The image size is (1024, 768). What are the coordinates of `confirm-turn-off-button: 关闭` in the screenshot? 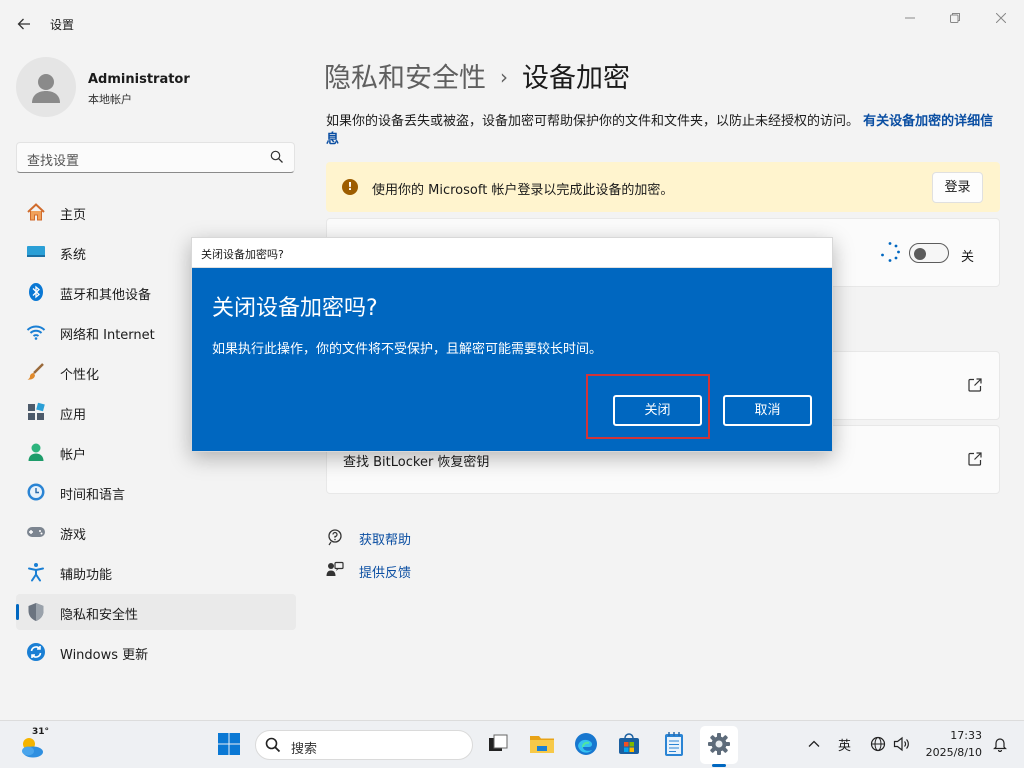 It's located at (657, 410).